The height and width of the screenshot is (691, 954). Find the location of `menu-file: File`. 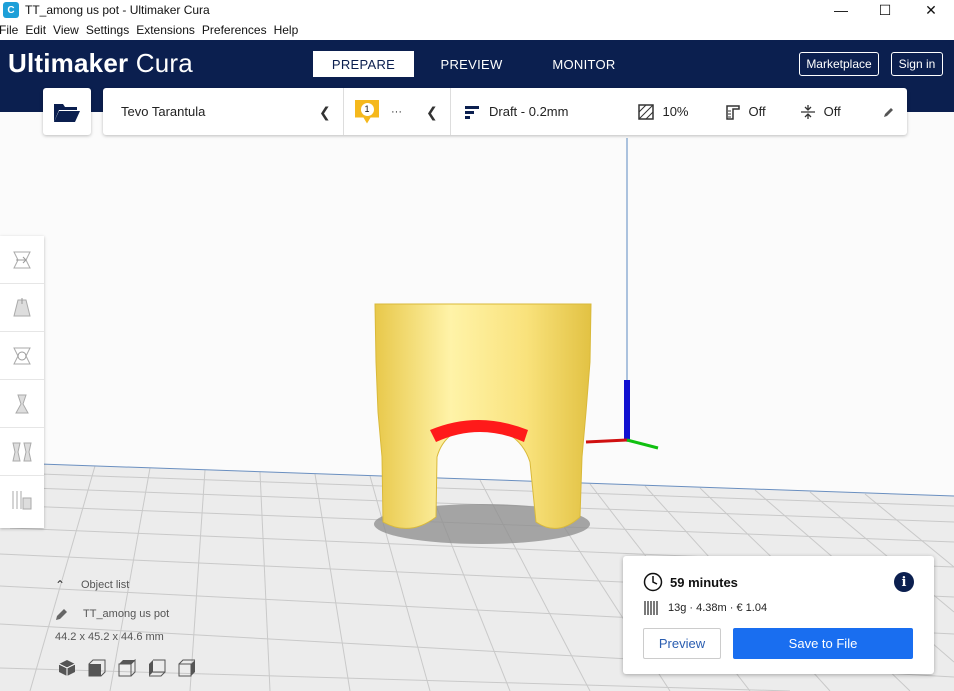

menu-file: File is located at coordinates (9, 30).